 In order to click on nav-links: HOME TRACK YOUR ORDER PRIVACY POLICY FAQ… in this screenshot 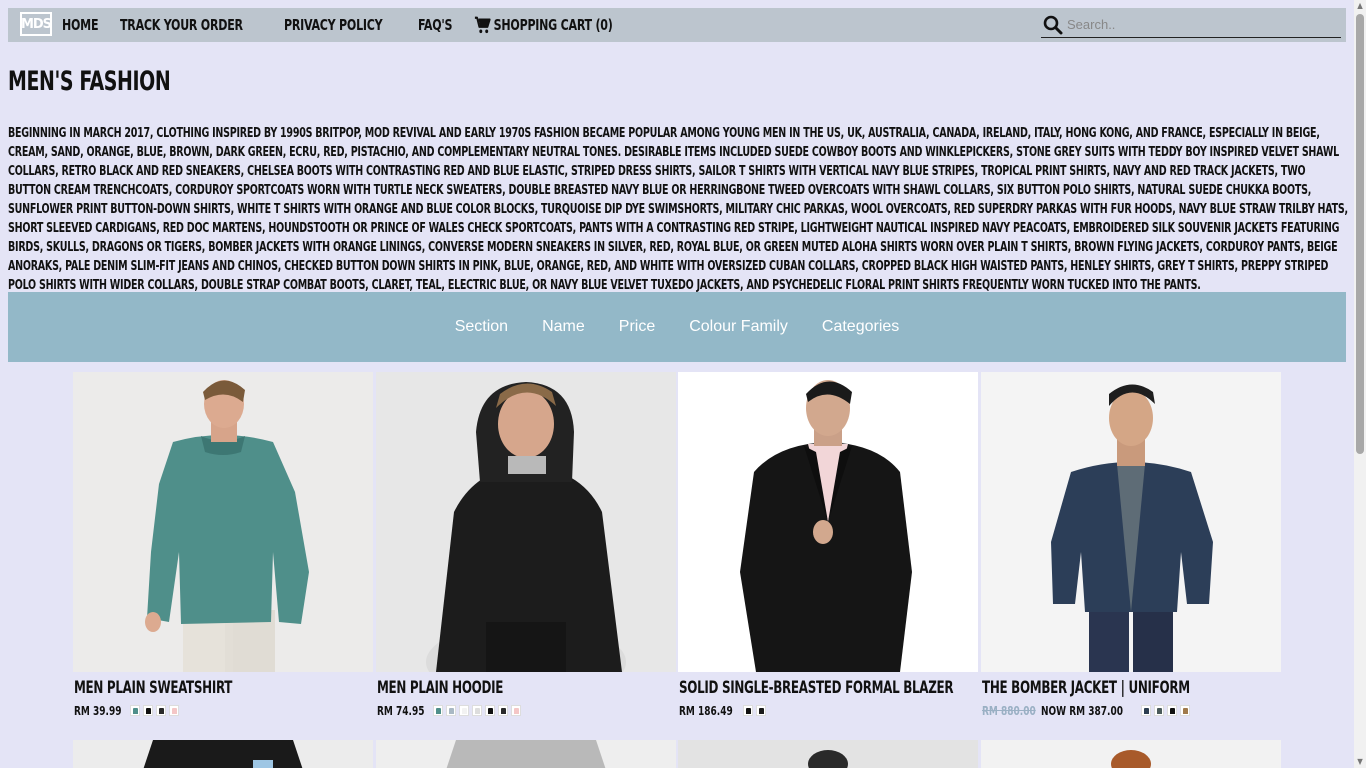, I will do `click(352, 25)`.